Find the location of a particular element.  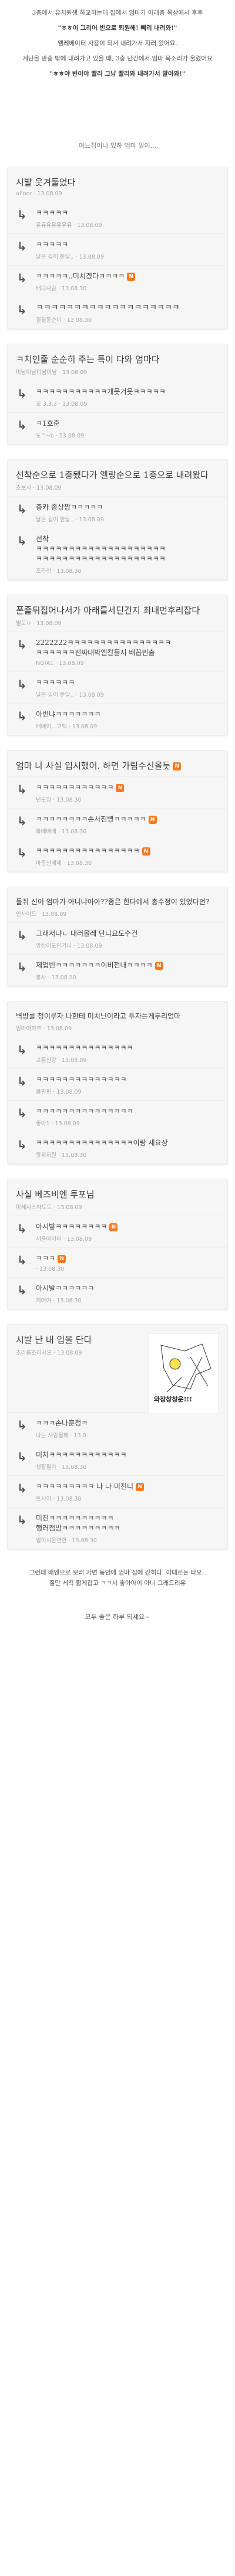

reply-meta: 나는 사람필해 · 13.0 is located at coordinates (128, 1435).